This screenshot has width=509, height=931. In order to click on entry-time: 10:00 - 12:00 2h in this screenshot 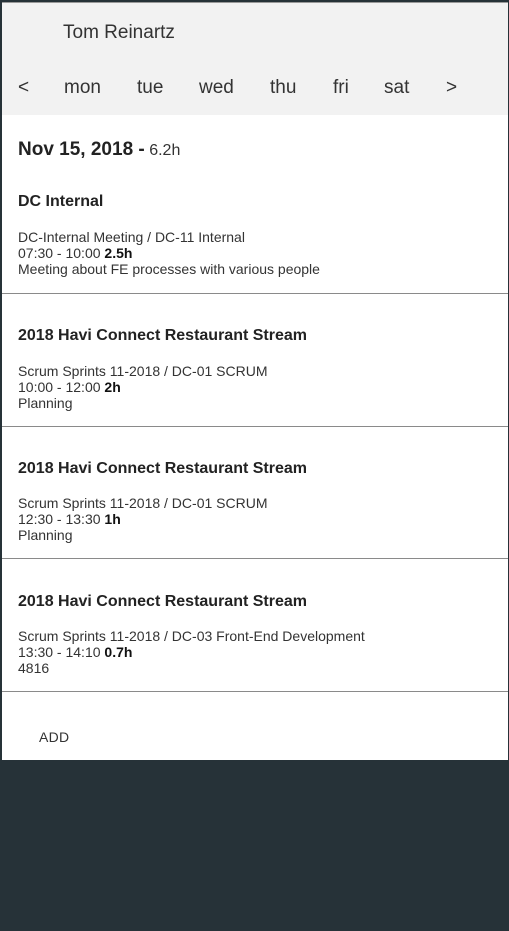, I will do `click(69, 387)`.